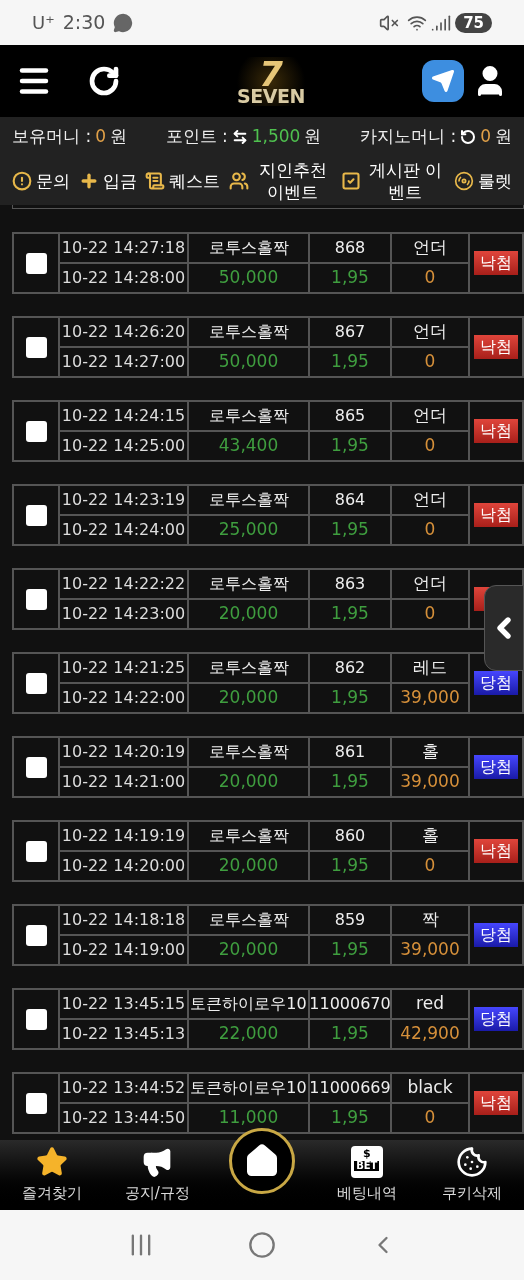 The width and height of the screenshot is (524, 1280). I want to click on mute-icon, so click(389, 22).